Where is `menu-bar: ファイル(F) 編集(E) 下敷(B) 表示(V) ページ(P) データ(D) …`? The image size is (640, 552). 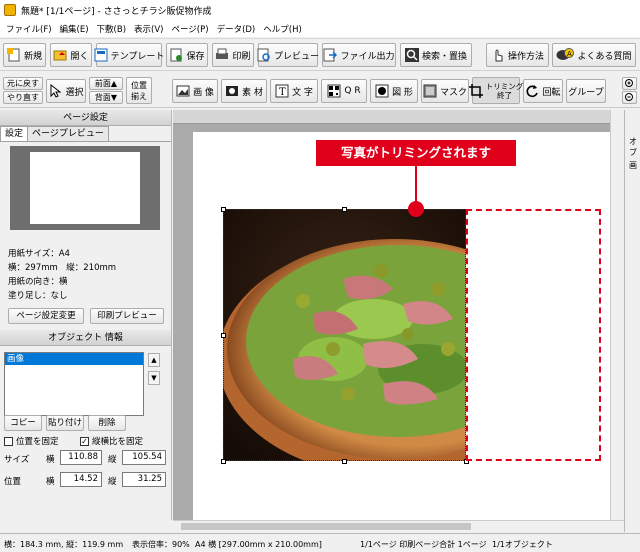 menu-bar: ファイル(F) 編集(E) 下敷(B) 表示(V) ページ(P) データ(D) … is located at coordinates (320, 28).